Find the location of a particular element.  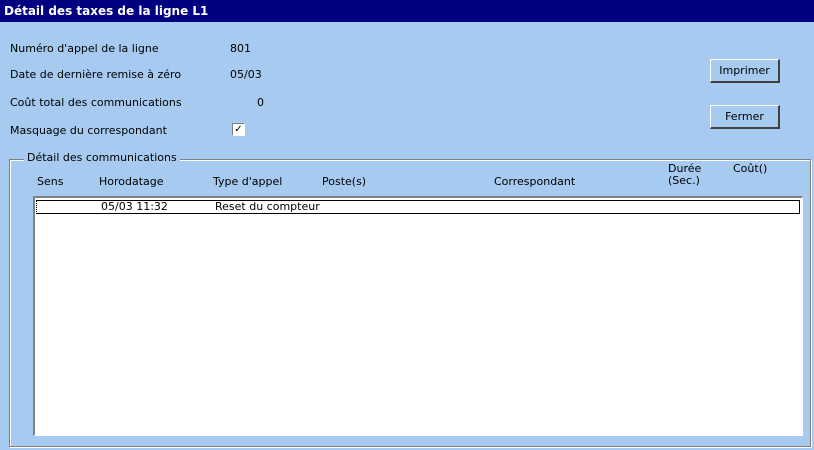

numero-value: 801 is located at coordinates (240, 48).